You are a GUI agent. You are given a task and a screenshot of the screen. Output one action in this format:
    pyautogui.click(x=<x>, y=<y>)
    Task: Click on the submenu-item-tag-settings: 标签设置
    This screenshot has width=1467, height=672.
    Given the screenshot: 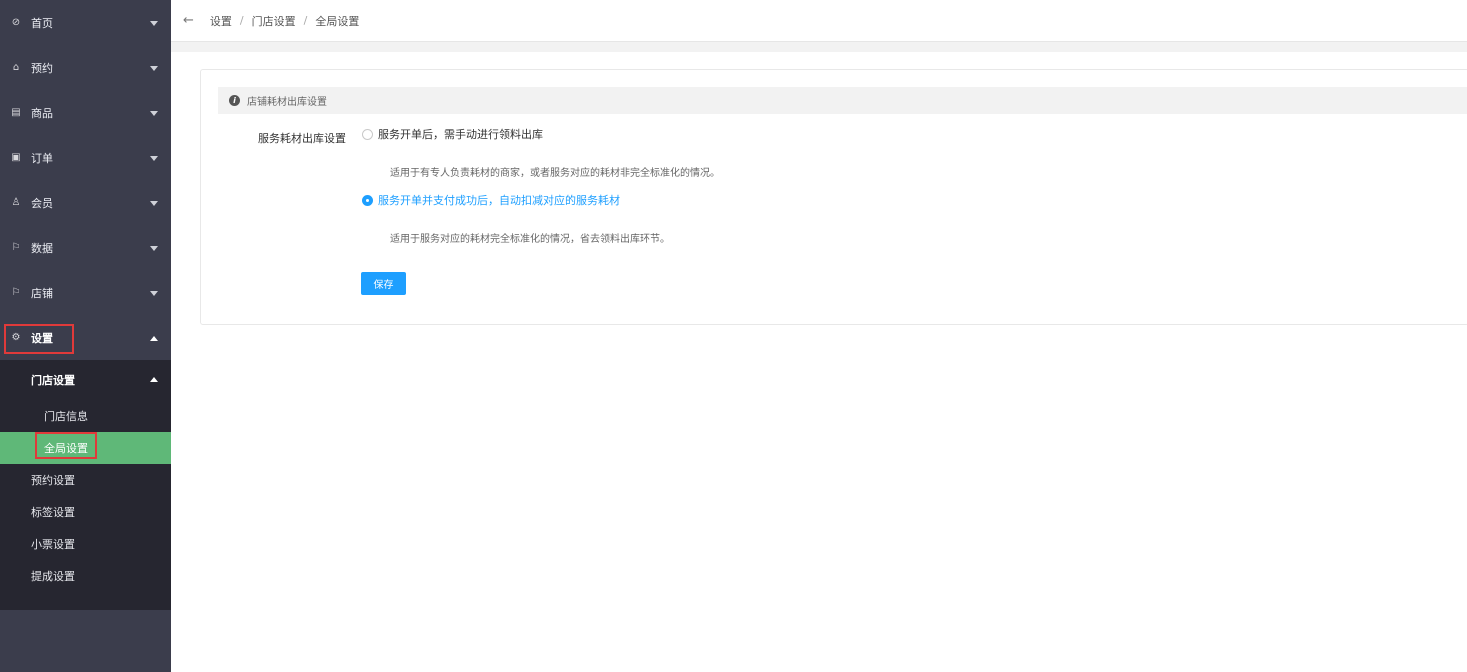 What is the action you would take?
    pyautogui.click(x=85, y=512)
    